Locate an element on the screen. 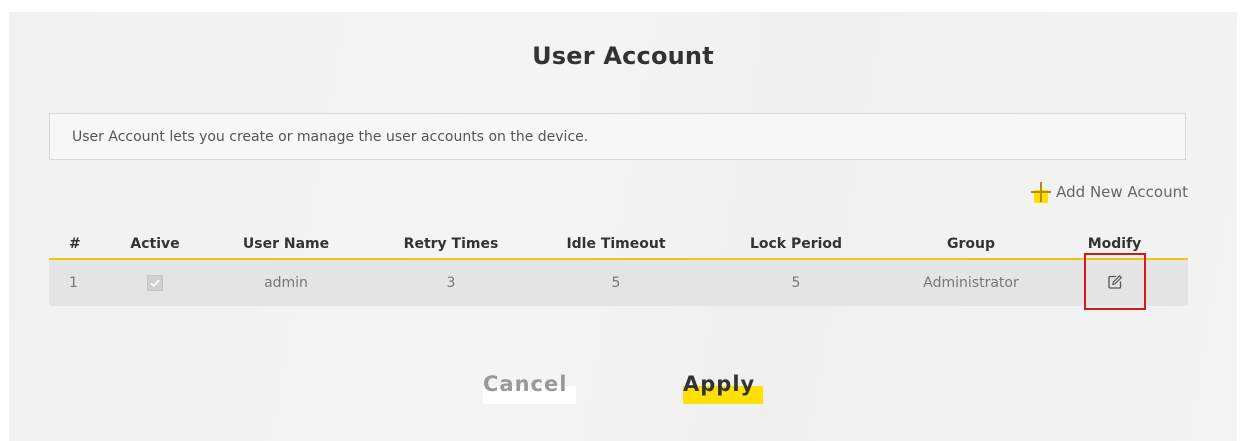 This screenshot has width=1246, height=441. active-cell is located at coordinates (155, 283).